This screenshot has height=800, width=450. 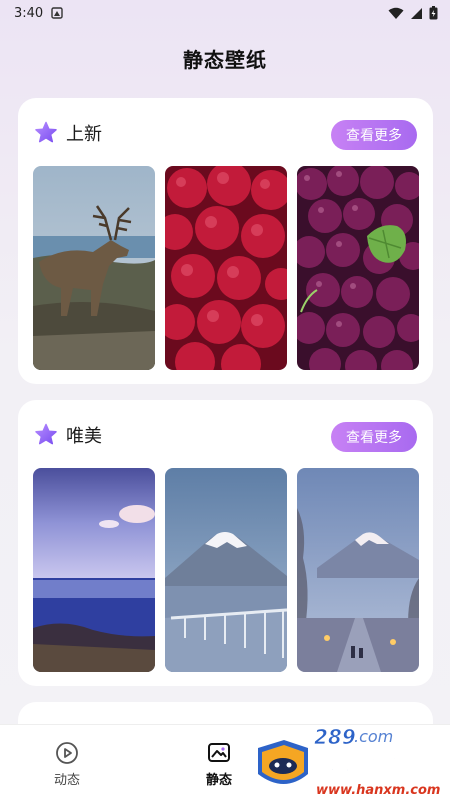 What do you see at coordinates (94, 268) in the screenshot?
I see `wallpaper-thumb-elk` at bounding box center [94, 268].